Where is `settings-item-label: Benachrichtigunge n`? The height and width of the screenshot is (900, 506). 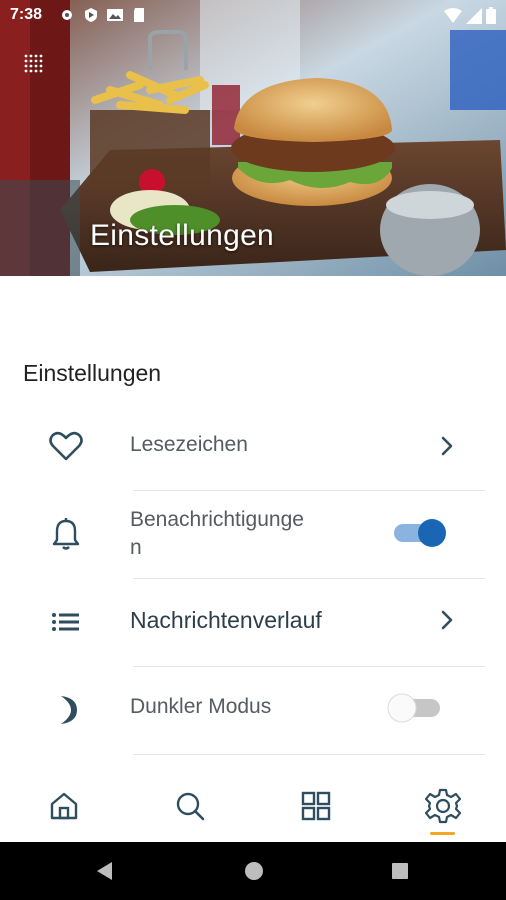
settings-item-label: Benachrichtigunge n is located at coordinates (217, 533).